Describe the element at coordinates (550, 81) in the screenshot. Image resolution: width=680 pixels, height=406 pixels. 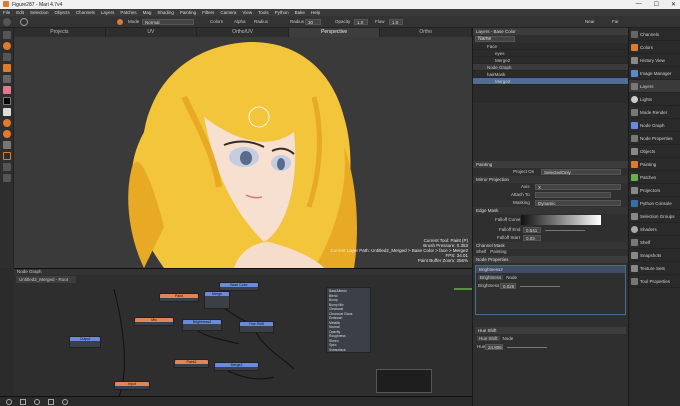
I see `layer-row-selected: Merge2` at that location.